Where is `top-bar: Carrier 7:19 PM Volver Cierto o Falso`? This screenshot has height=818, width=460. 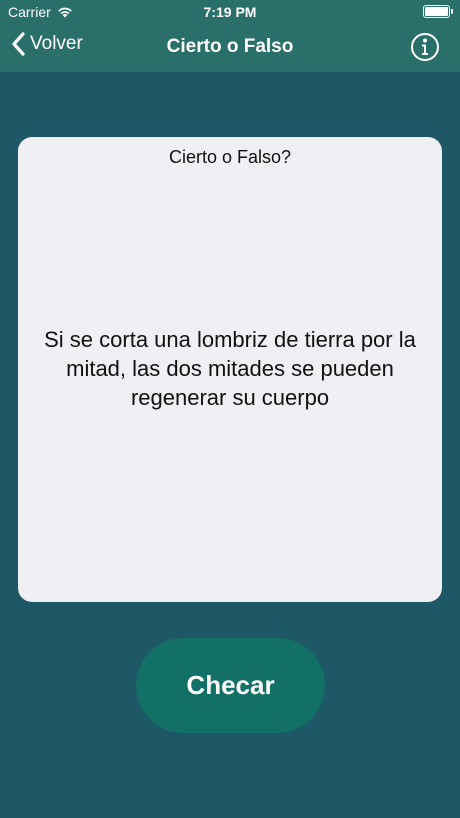 top-bar: Carrier 7:19 PM Volver Cierto o Falso is located at coordinates (230, 36).